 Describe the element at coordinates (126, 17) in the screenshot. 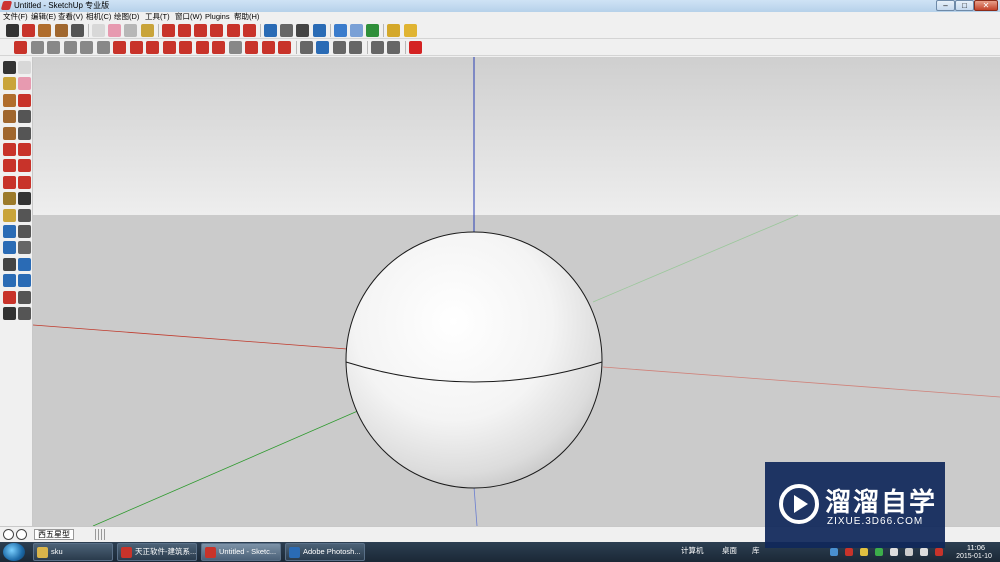

I see `menu-draw: 绘图(D)` at that location.